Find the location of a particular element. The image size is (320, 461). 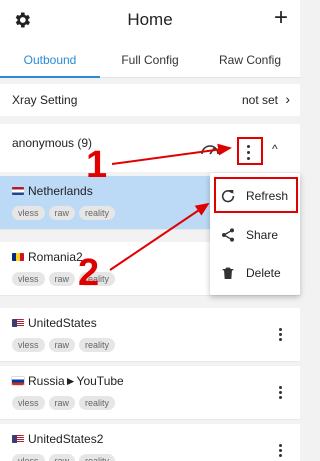

speed-test-icon is located at coordinates (210, 149).